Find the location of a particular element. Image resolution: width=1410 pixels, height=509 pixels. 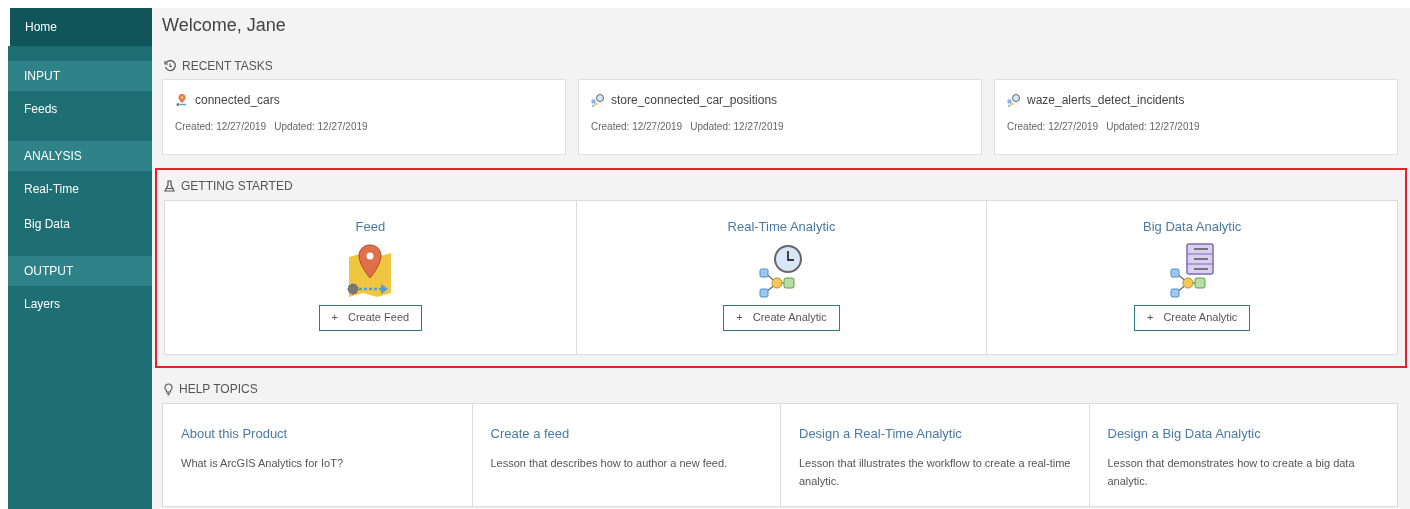

section-title: RECENT TASKS is located at coordinates (227, 66).